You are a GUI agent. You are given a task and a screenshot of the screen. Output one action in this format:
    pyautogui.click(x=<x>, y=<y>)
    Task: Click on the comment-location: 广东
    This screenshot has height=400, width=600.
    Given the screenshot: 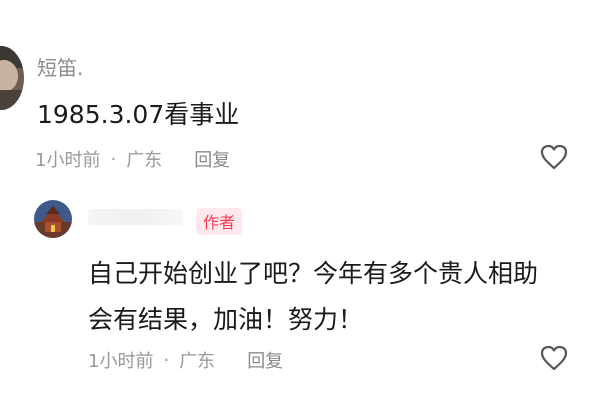 What is the action you would take?
    pyautogui.click(x=144, y=160)
    